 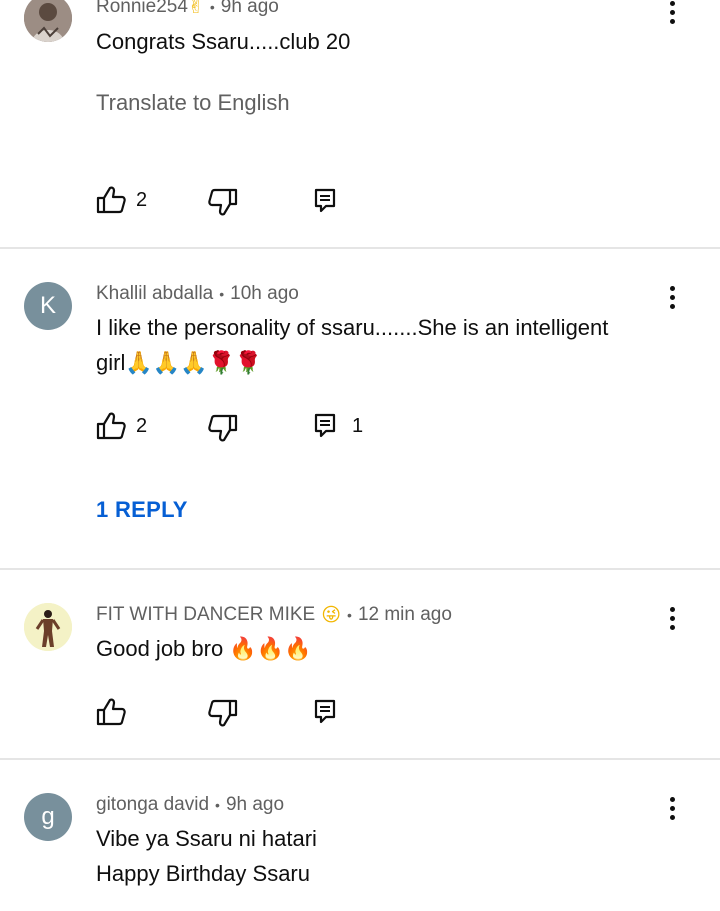 I want to click on comment-text: Congrats Ssaru.....club 20, so click(x=223, y=41).